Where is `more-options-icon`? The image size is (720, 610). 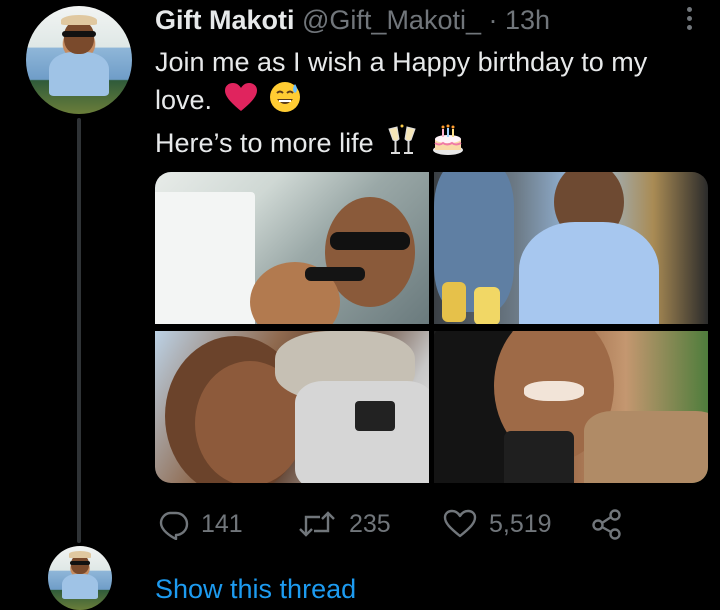 more-options-icon is located at coordinates (689, 19).